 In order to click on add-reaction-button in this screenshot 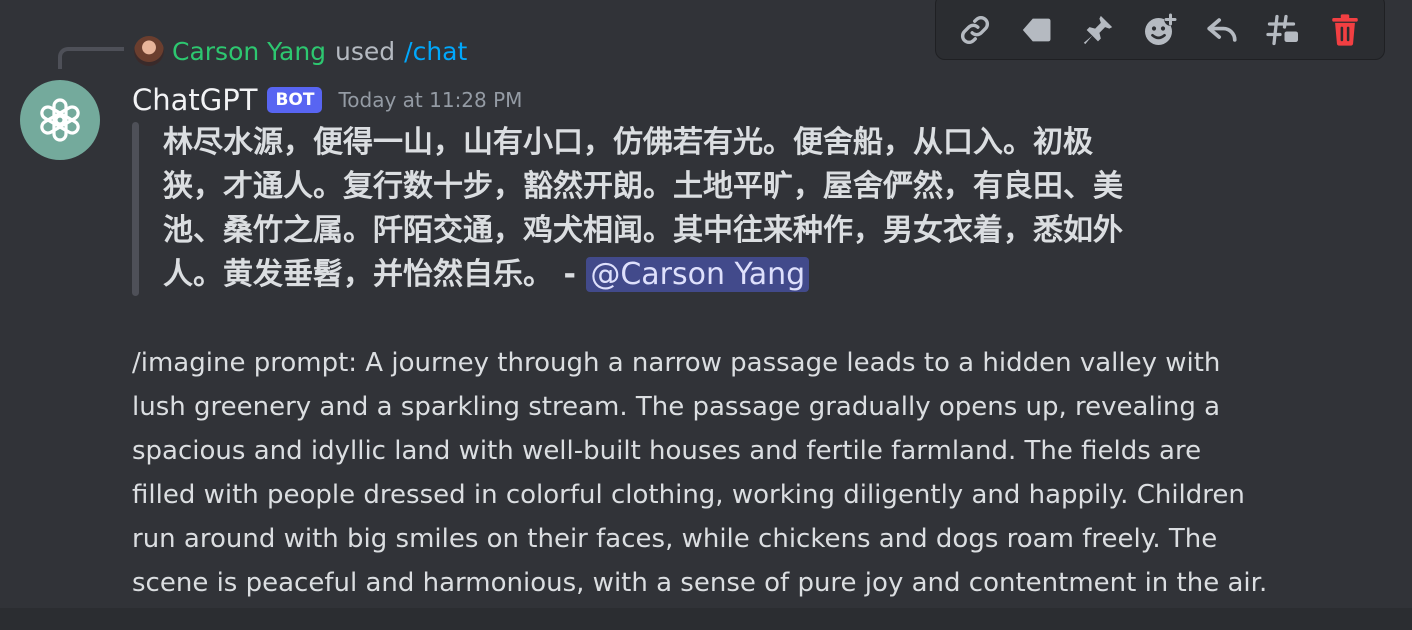, I will do `click(1160, 30)`.